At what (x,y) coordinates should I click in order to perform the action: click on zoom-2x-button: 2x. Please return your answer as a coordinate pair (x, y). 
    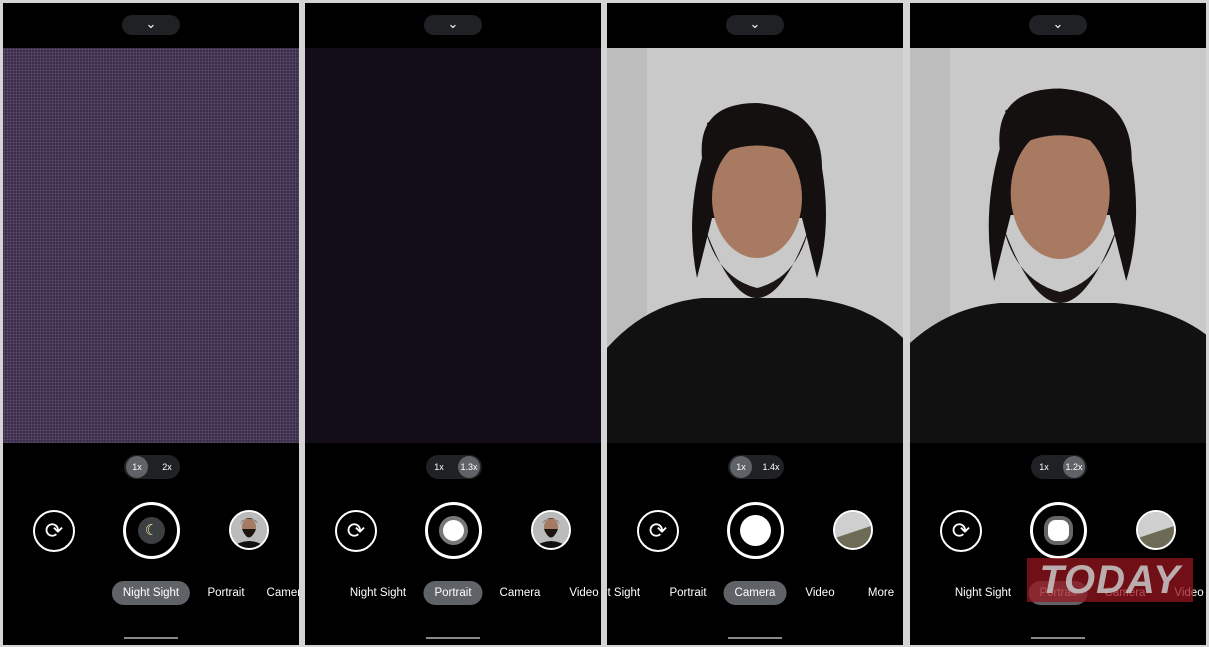
    Looking at the image, I should click on (167, 467).